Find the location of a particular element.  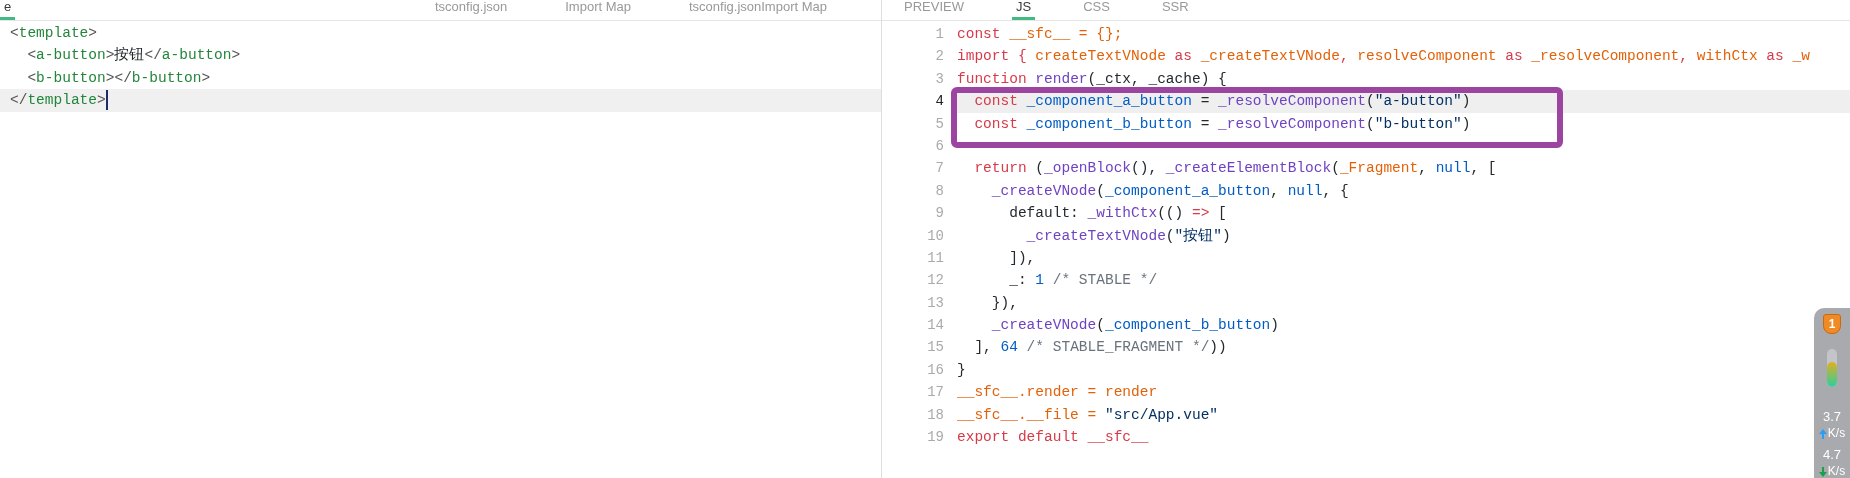

code-line: _createTextVNode("按钮") is located at coordinates (1128, 235).